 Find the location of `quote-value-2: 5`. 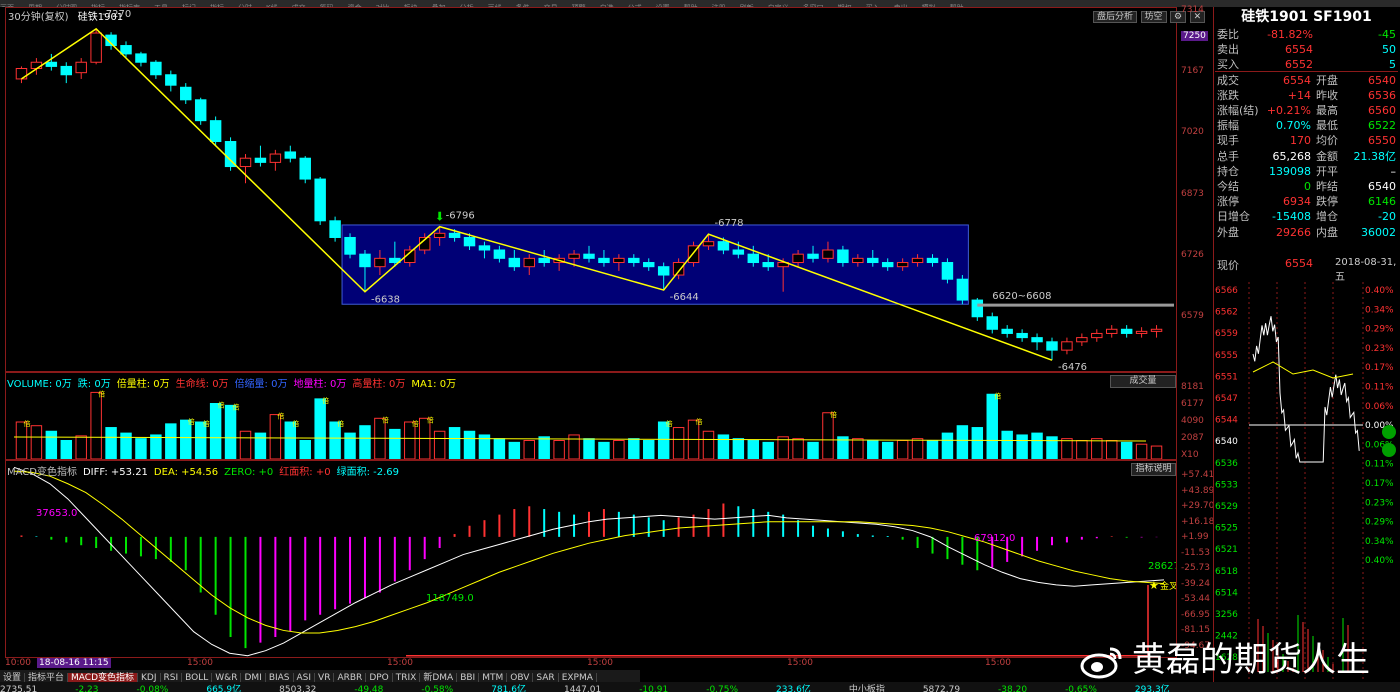

quote-value-2: 5 is located at coordinates (1392, 65).